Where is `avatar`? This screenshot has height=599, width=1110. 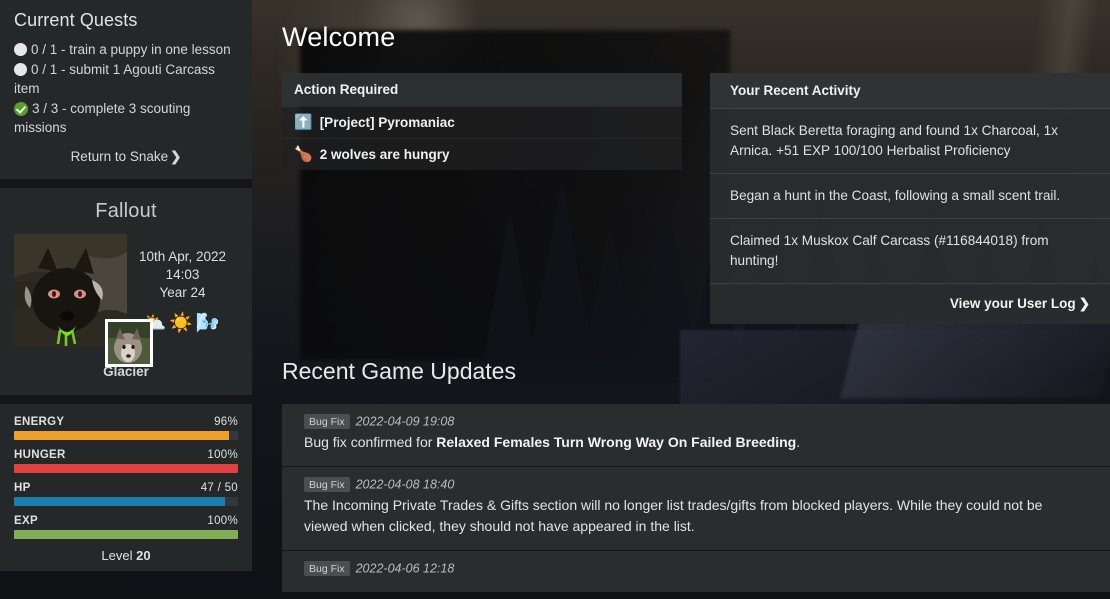 avatar is located at coordinates (83, 300).